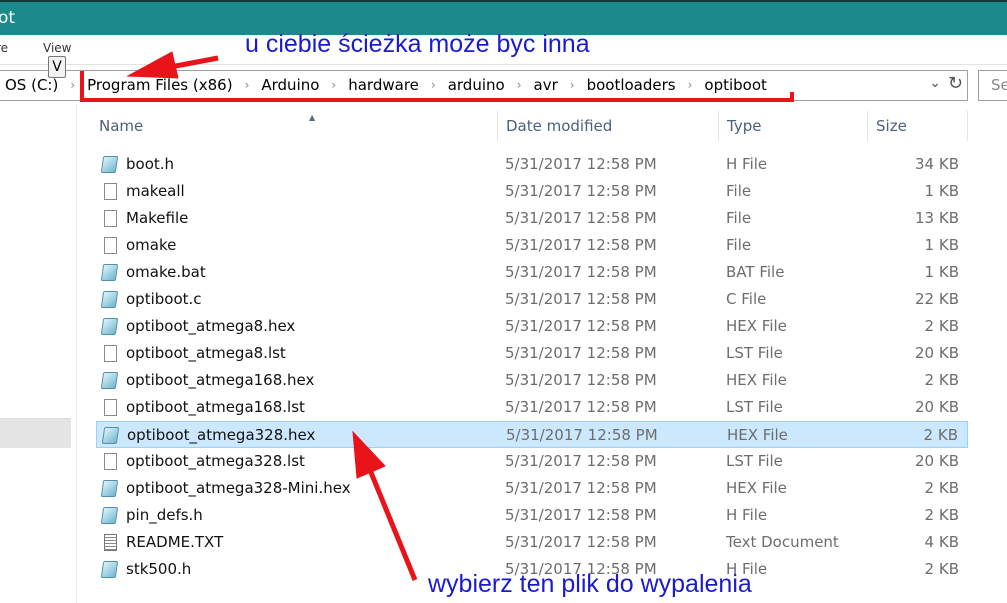  Describe the element at coordinates (385, 505) in the screenshot. I see `arrow-to-file` at that location.